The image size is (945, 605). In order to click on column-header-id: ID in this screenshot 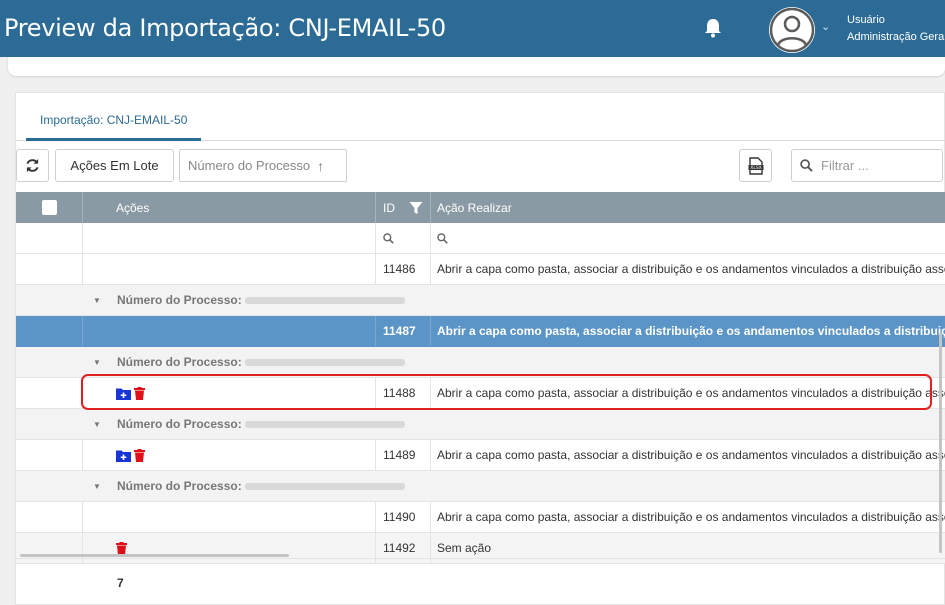, I will do `click(403, 207)`.